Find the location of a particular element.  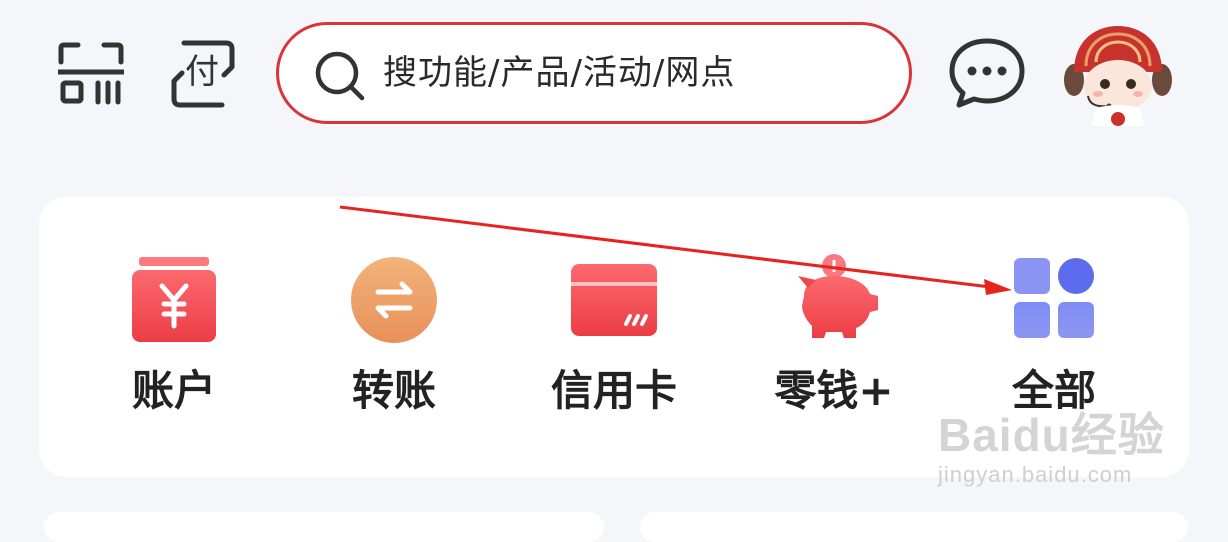

next-card-left is located at coordinates (324, 527).